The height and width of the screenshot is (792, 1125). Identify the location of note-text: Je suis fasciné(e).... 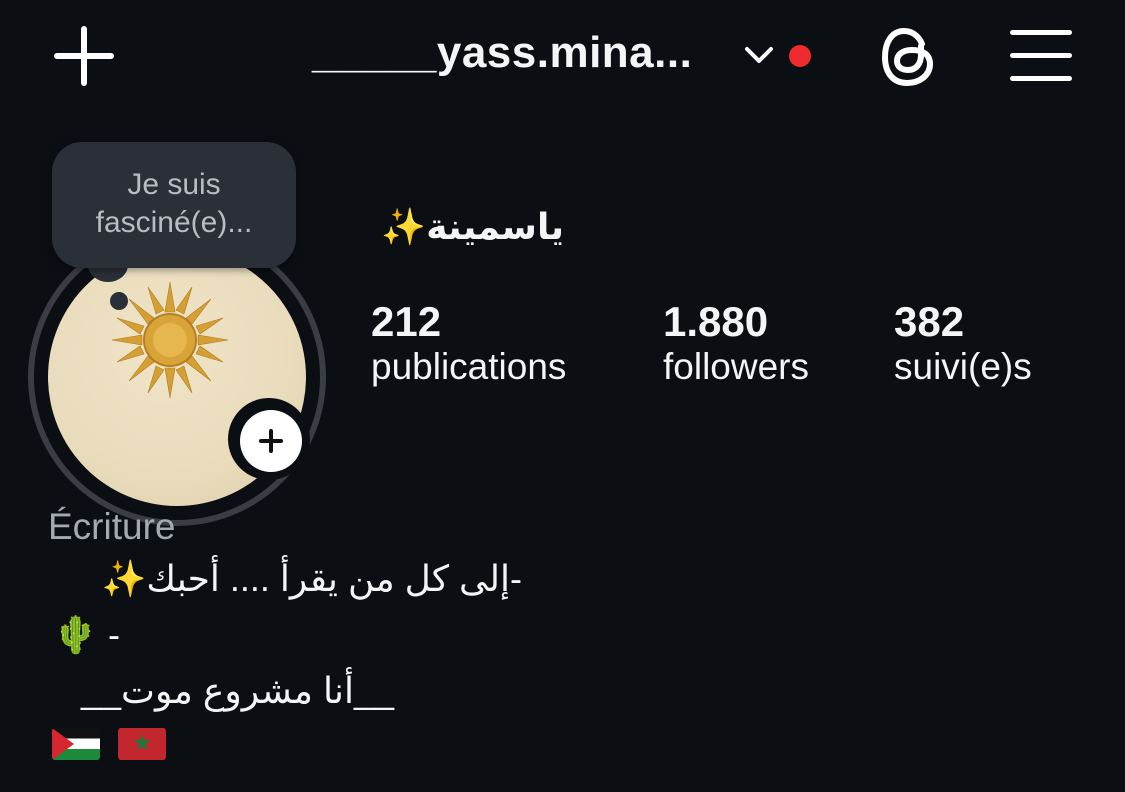
(174, 204).